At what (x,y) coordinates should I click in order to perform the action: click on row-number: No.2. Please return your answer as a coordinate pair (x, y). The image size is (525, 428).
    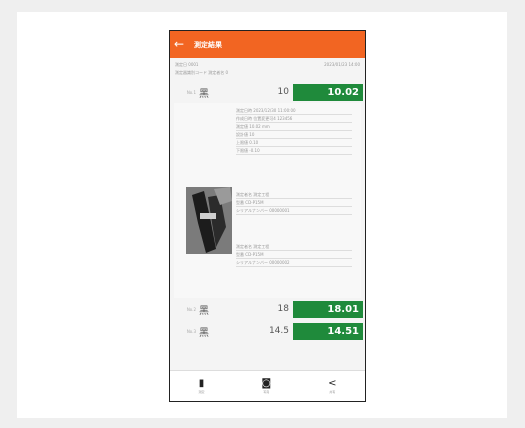
    Looking at the image, I should click on (191, 309).